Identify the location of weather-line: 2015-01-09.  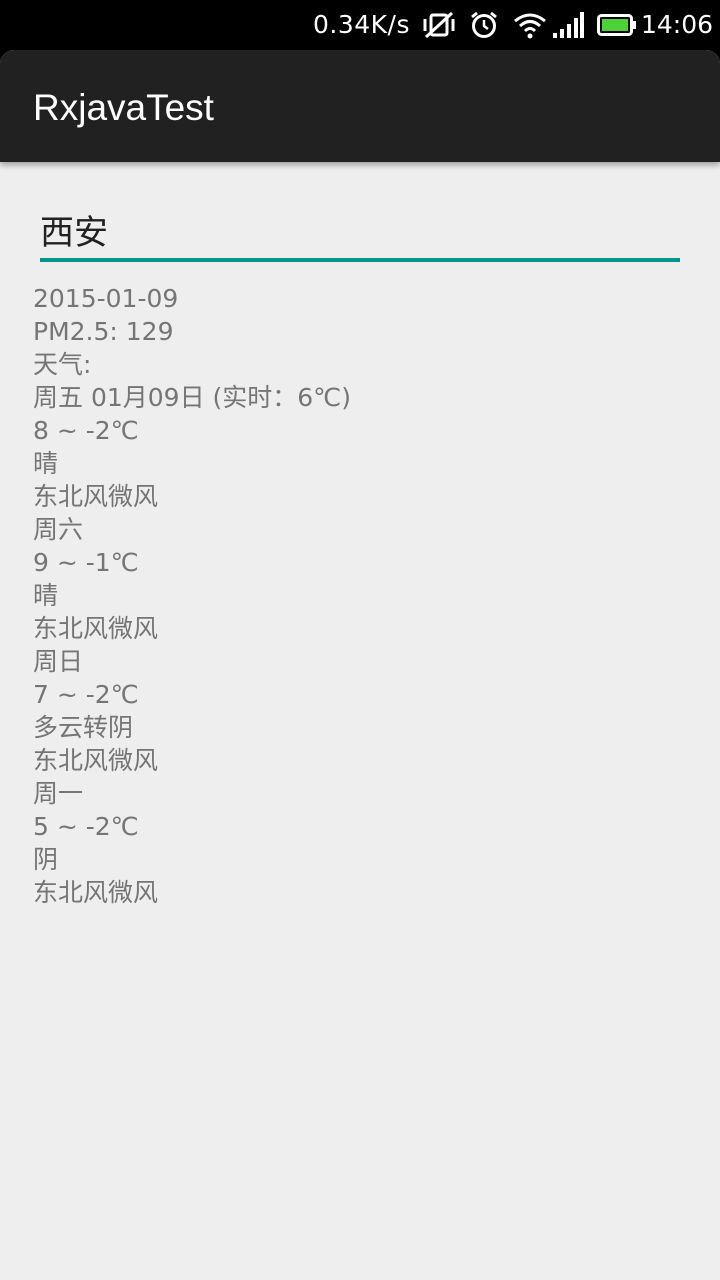
(106, 298).